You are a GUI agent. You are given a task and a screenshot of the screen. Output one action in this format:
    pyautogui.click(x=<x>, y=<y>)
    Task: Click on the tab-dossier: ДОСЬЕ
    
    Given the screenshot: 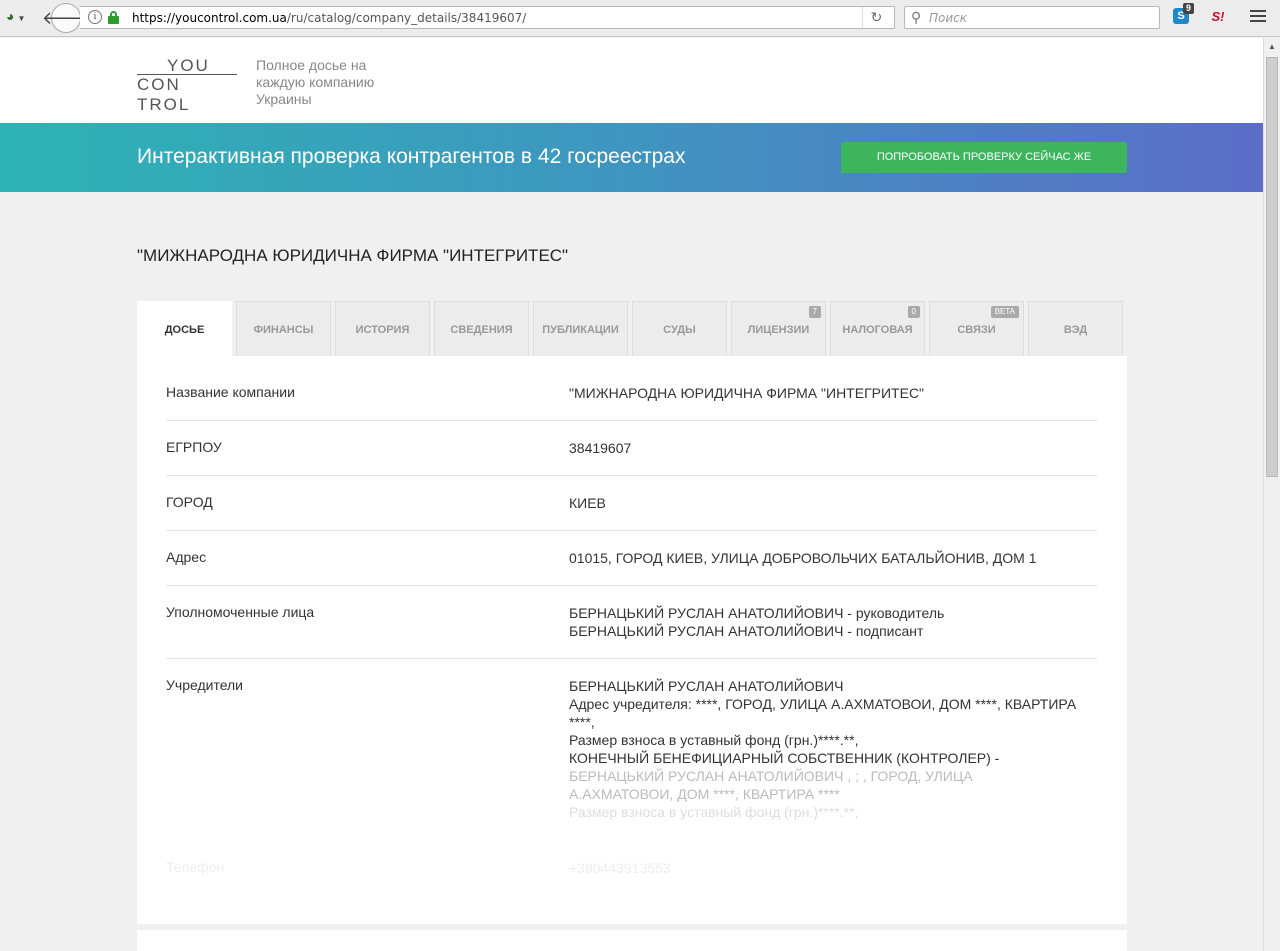 What is the action you would take?
    pyautogui.click(x=184, y=329)
    